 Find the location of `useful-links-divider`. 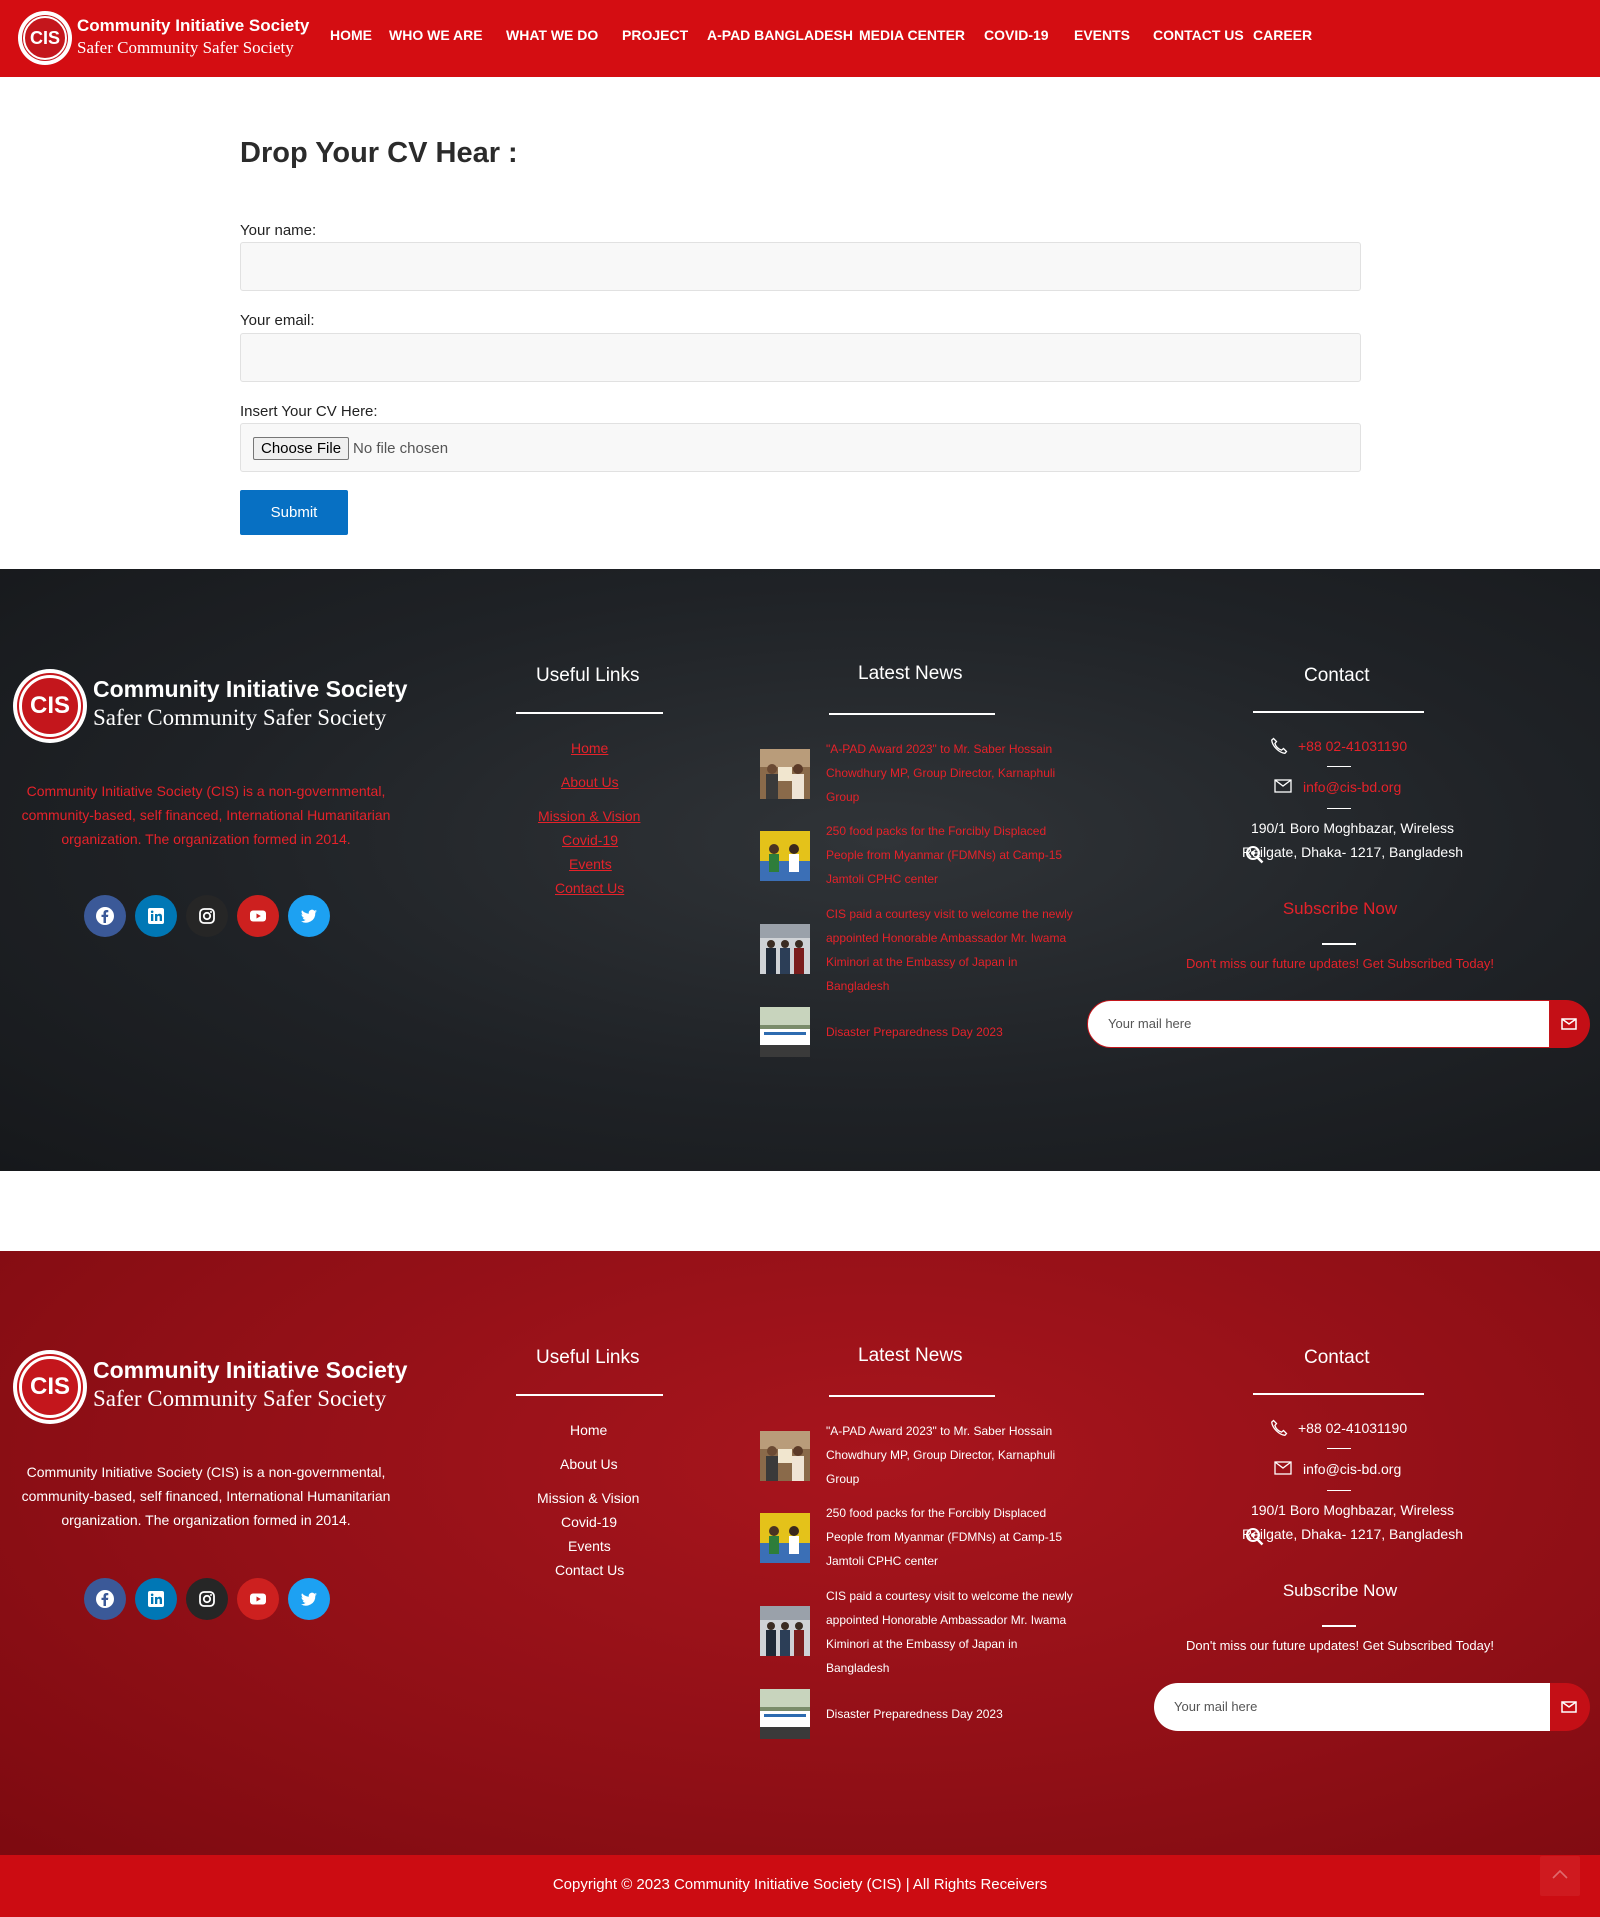

useful-links-divider is located at coordinates (589, 1395).